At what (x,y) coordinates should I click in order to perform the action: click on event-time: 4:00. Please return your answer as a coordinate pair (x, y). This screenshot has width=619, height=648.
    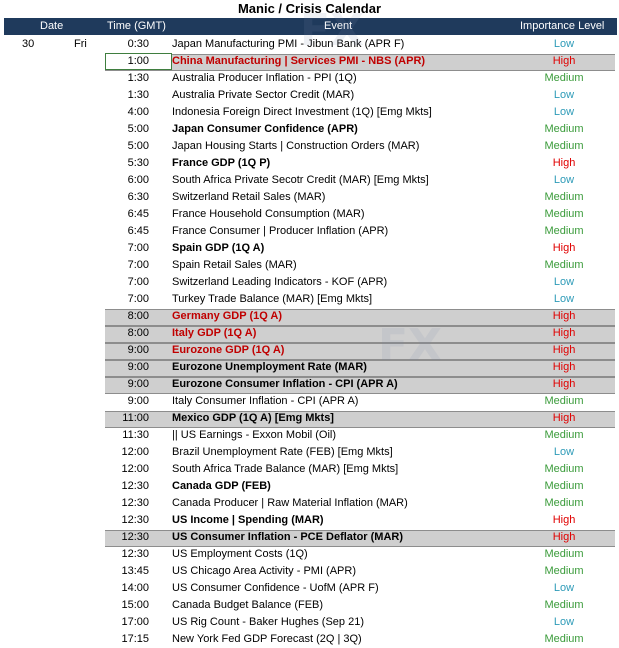
    Looking at the image, I should click on (138, 112).